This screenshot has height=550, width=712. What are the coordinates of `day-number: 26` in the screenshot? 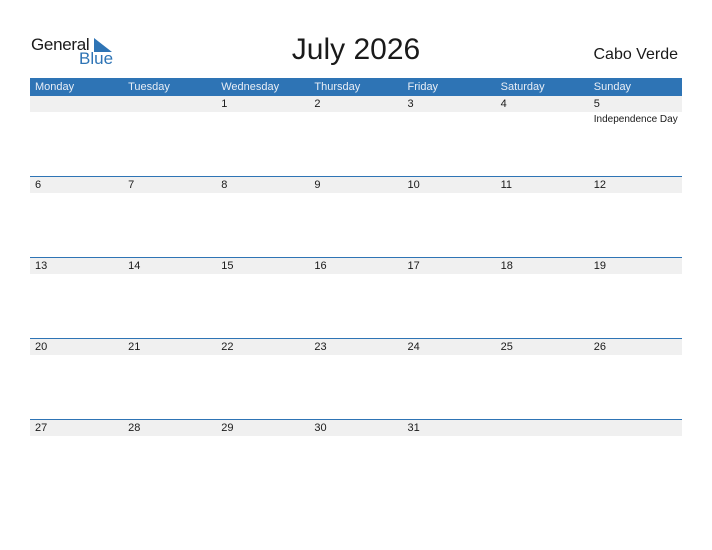 It's located at (599, 347).